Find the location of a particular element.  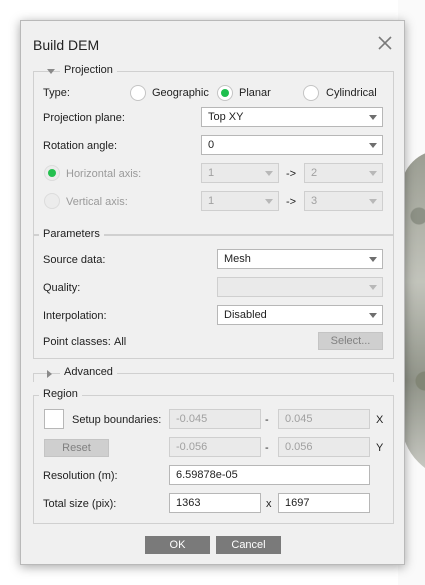

x-axis-label: X is located at coordinates (380, 420).